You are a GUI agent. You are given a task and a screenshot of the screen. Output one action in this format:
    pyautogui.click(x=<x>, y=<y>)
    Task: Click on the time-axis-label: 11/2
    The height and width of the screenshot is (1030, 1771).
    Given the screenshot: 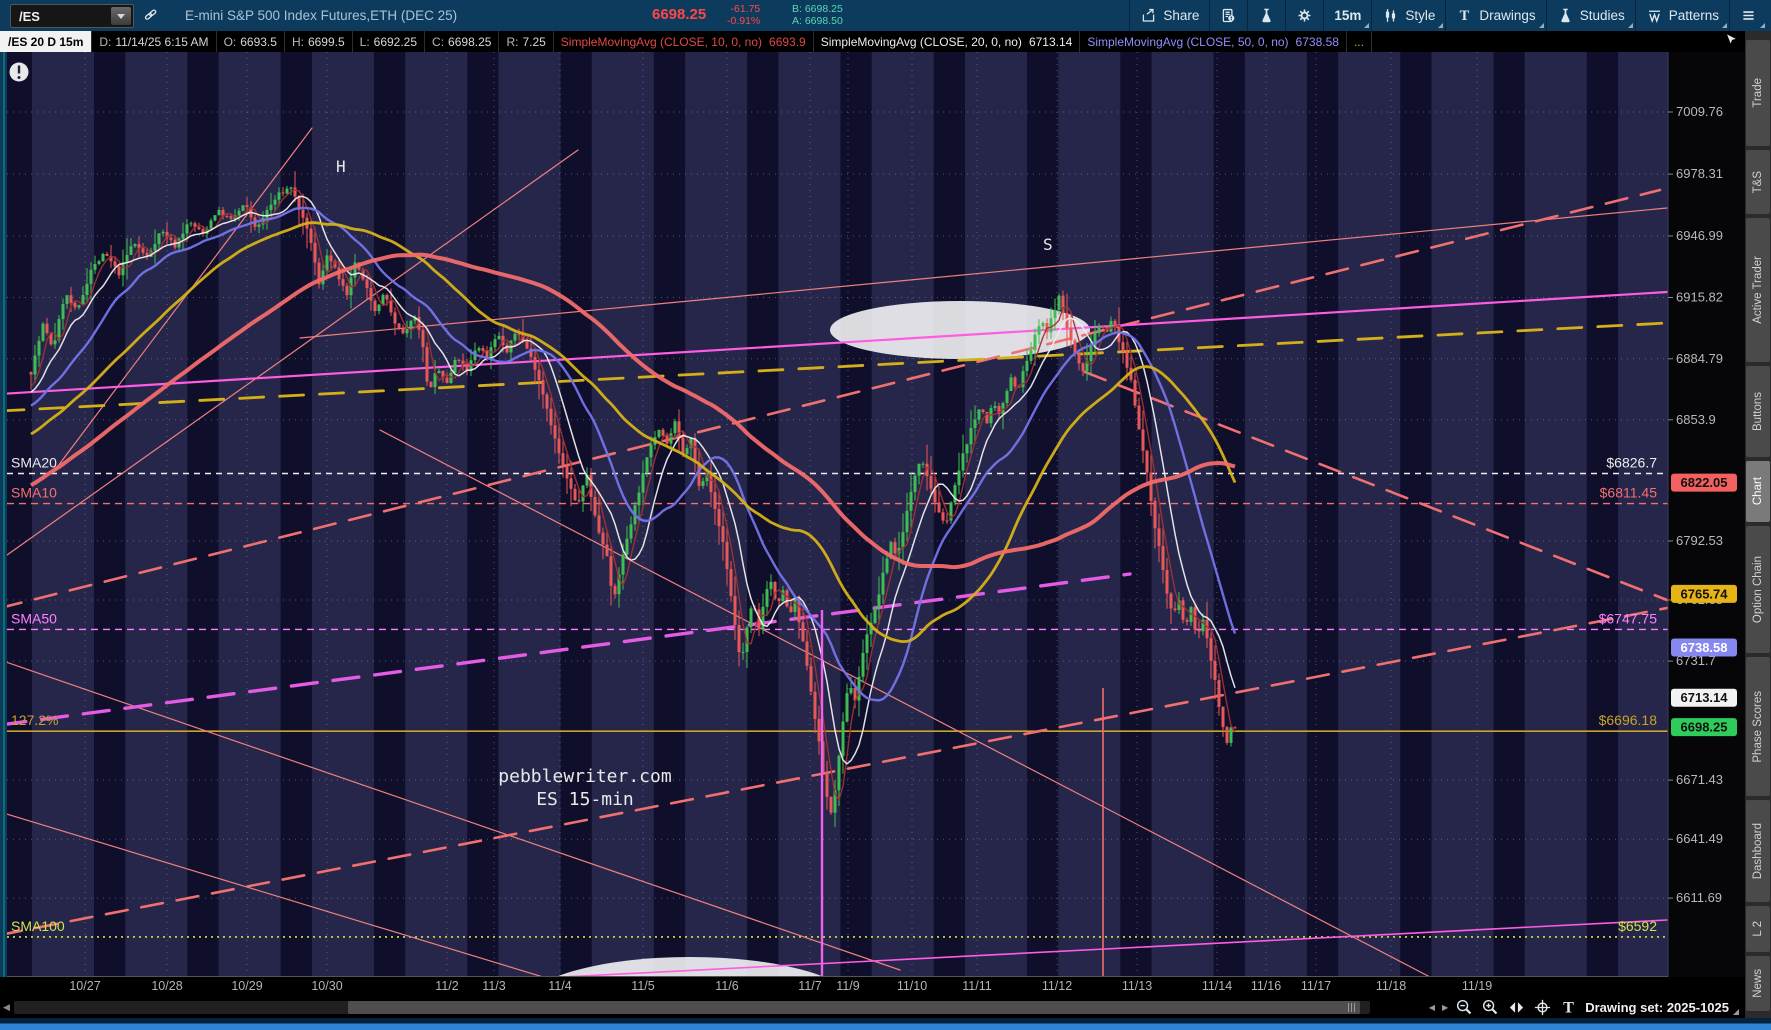 What is the action you would take?
    pyautogui.click(x=447, y=986)
    